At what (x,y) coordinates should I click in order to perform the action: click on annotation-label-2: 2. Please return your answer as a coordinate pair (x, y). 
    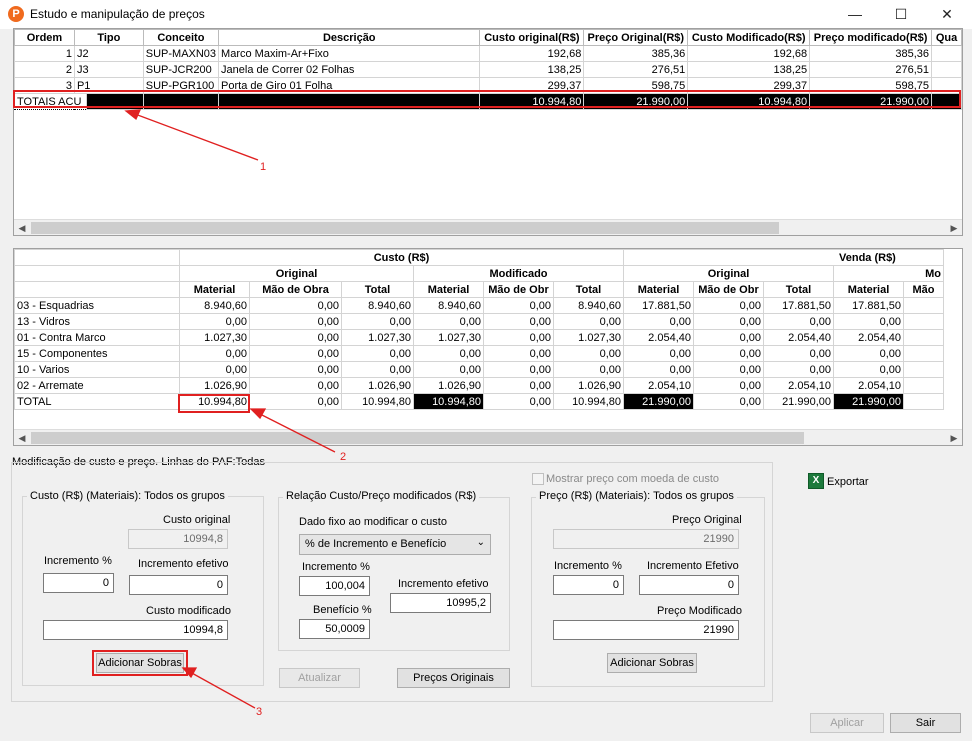
    Looking at the image, I should click on (343, 457).